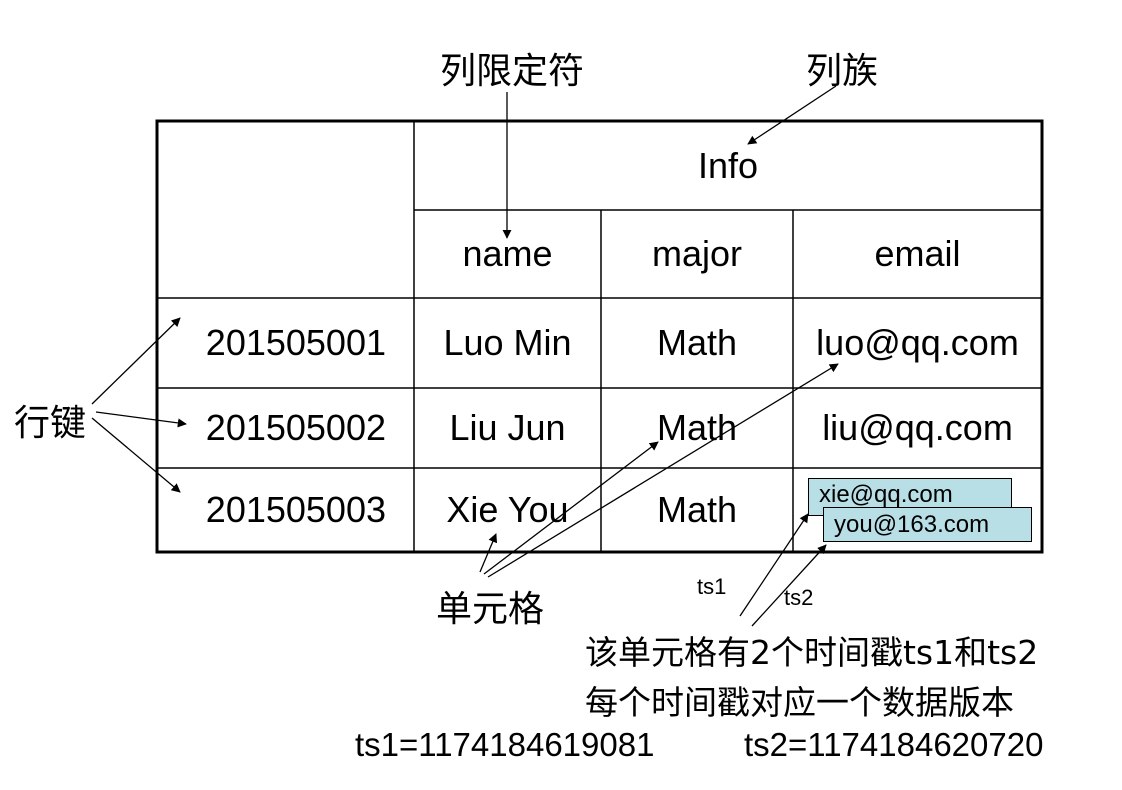 Image resolution: width=1122 pixels, height=790 pixels. What do you see at coordinates (789, 585) in the screenshot?
I see `arrow-ts2` at bounding box center [789, 585].